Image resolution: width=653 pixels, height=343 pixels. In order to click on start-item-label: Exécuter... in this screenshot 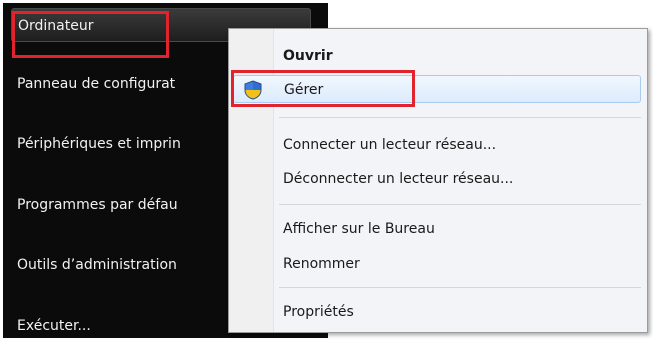, I will do `click(54, 326)`.